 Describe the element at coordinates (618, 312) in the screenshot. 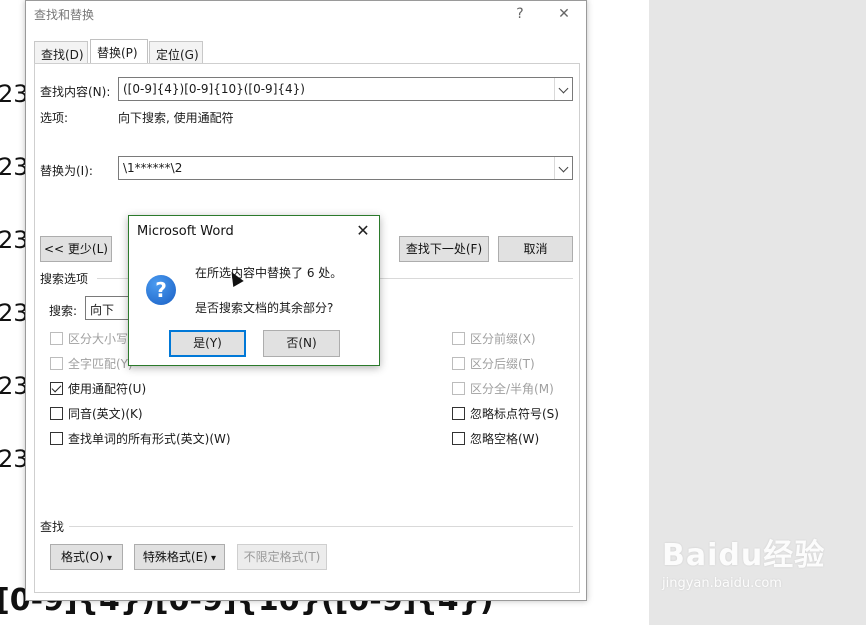

I see `document-margin` at that location.